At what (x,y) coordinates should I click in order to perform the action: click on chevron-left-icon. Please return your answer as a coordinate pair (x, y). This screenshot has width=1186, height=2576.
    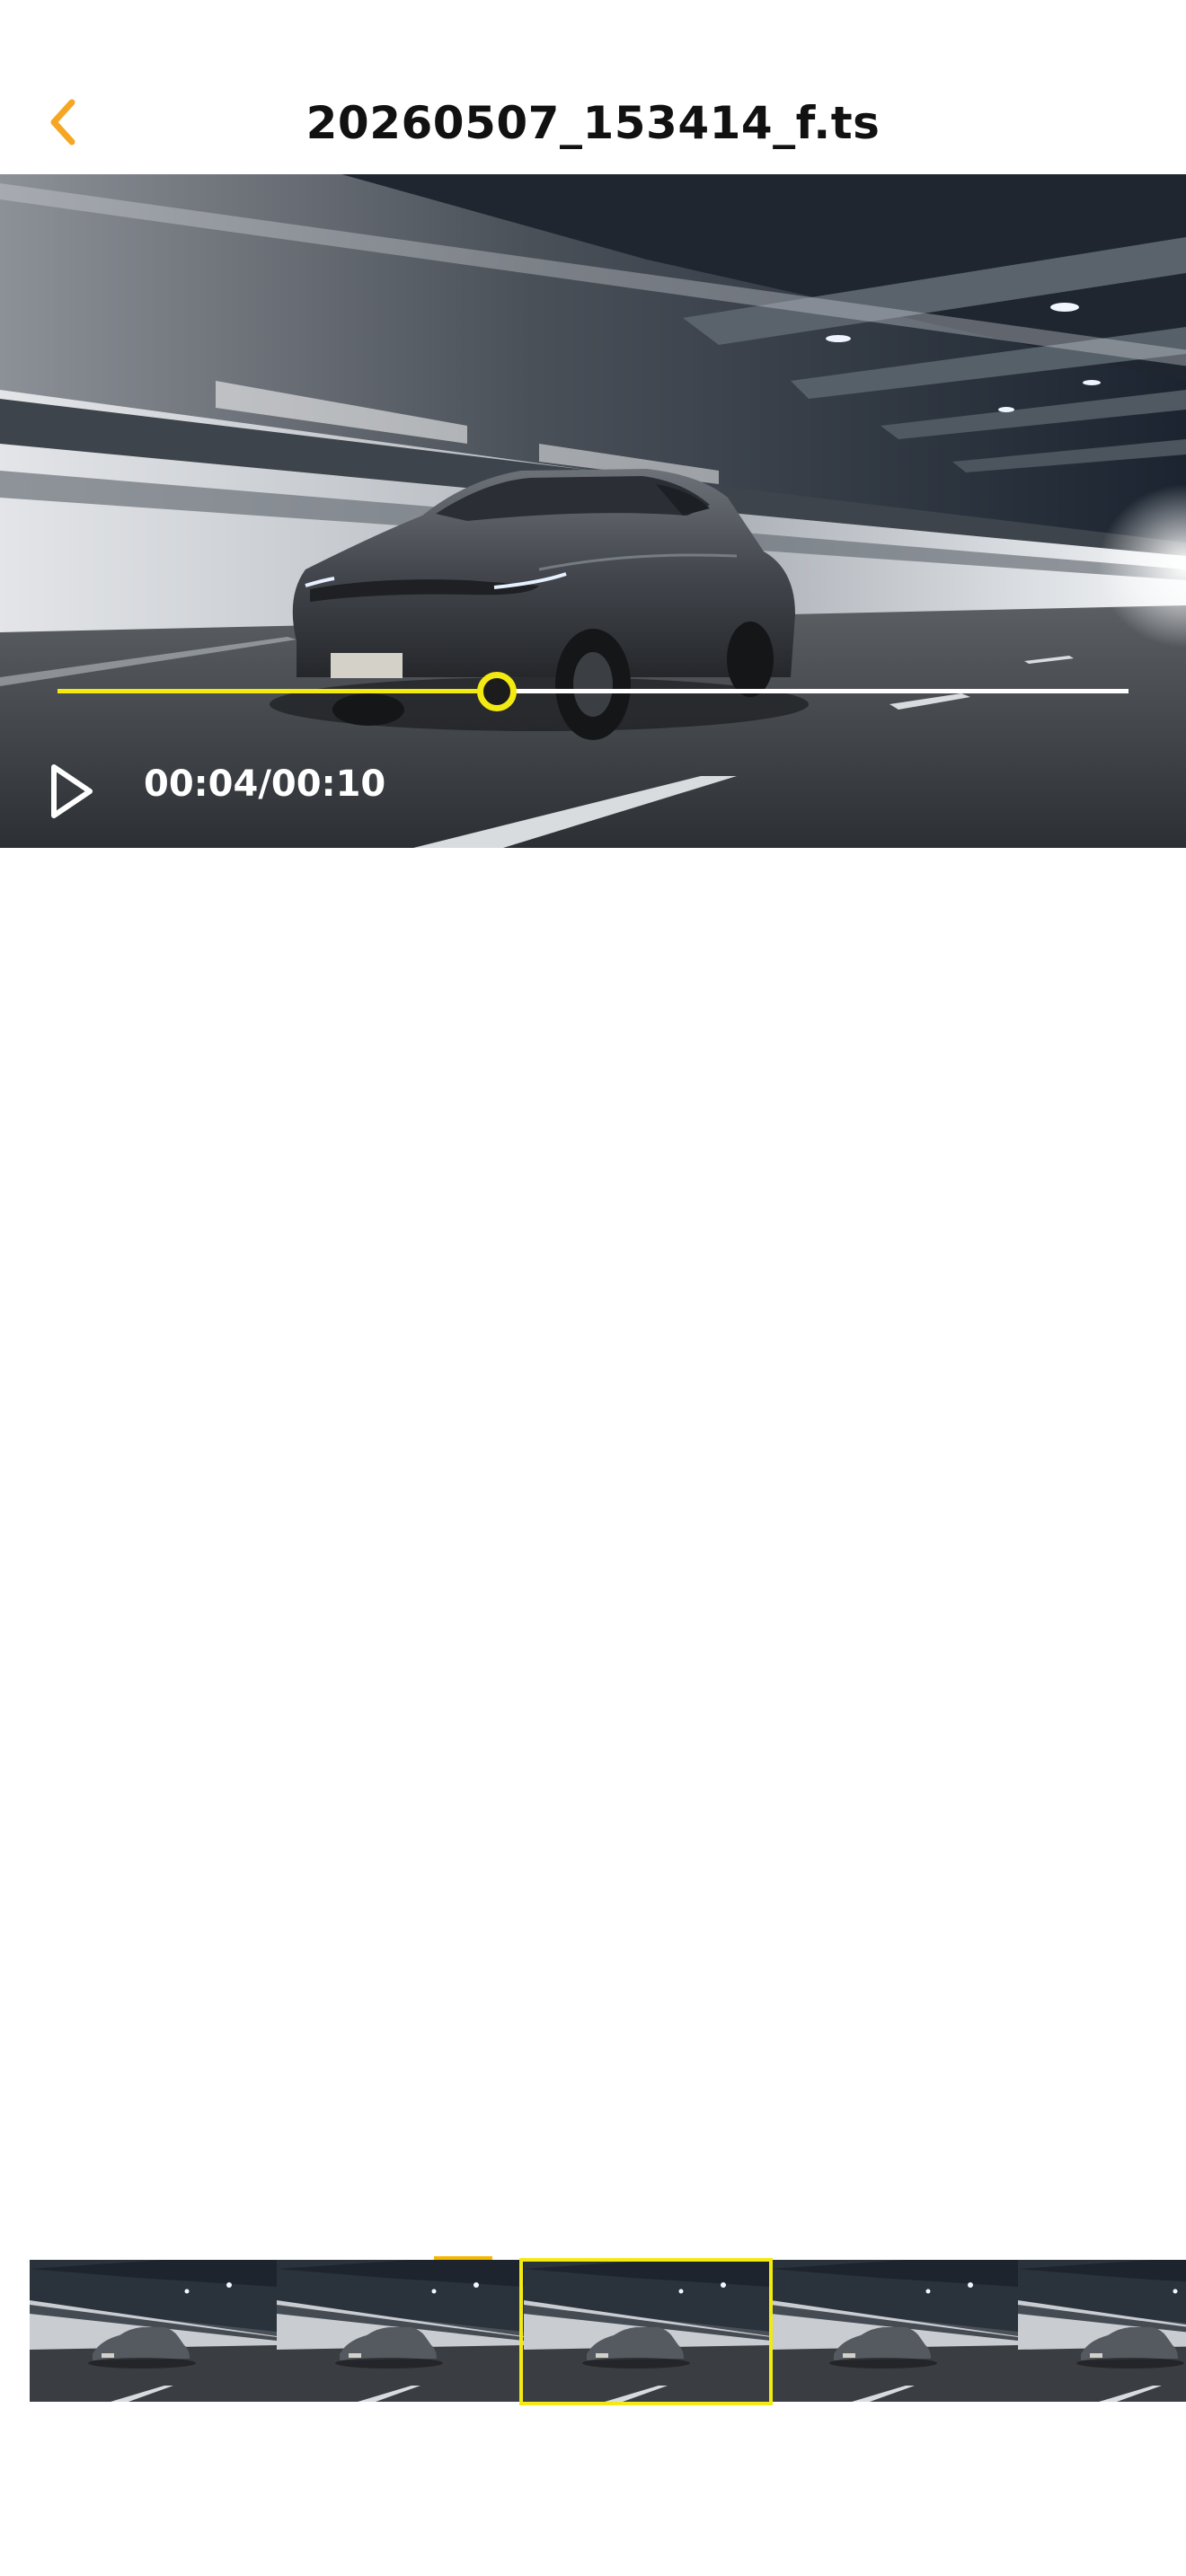
    Looking at the image, I should click on (62, 122).